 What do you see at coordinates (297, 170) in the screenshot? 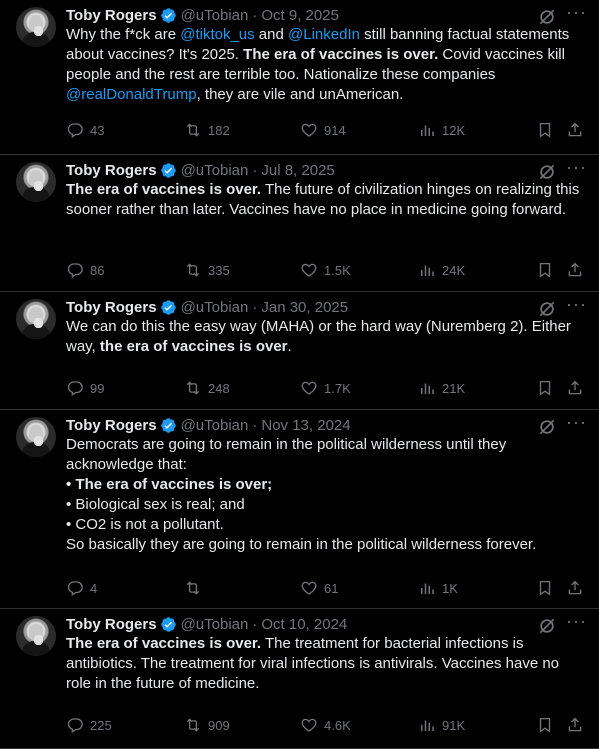
I see `tweet-date: Jul 8, 2025` at bounding box center [297, 170].